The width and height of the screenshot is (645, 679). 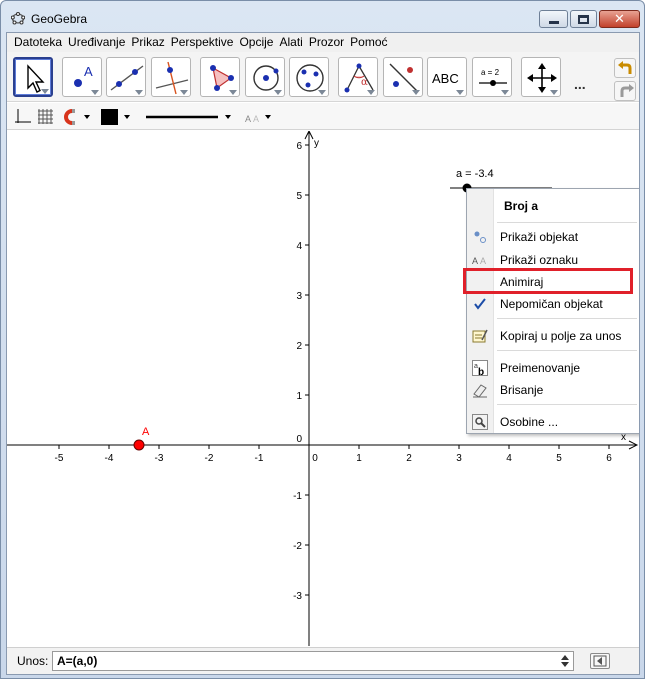 I want to click on y-tick-label: 4, so click(x=299, y=246).